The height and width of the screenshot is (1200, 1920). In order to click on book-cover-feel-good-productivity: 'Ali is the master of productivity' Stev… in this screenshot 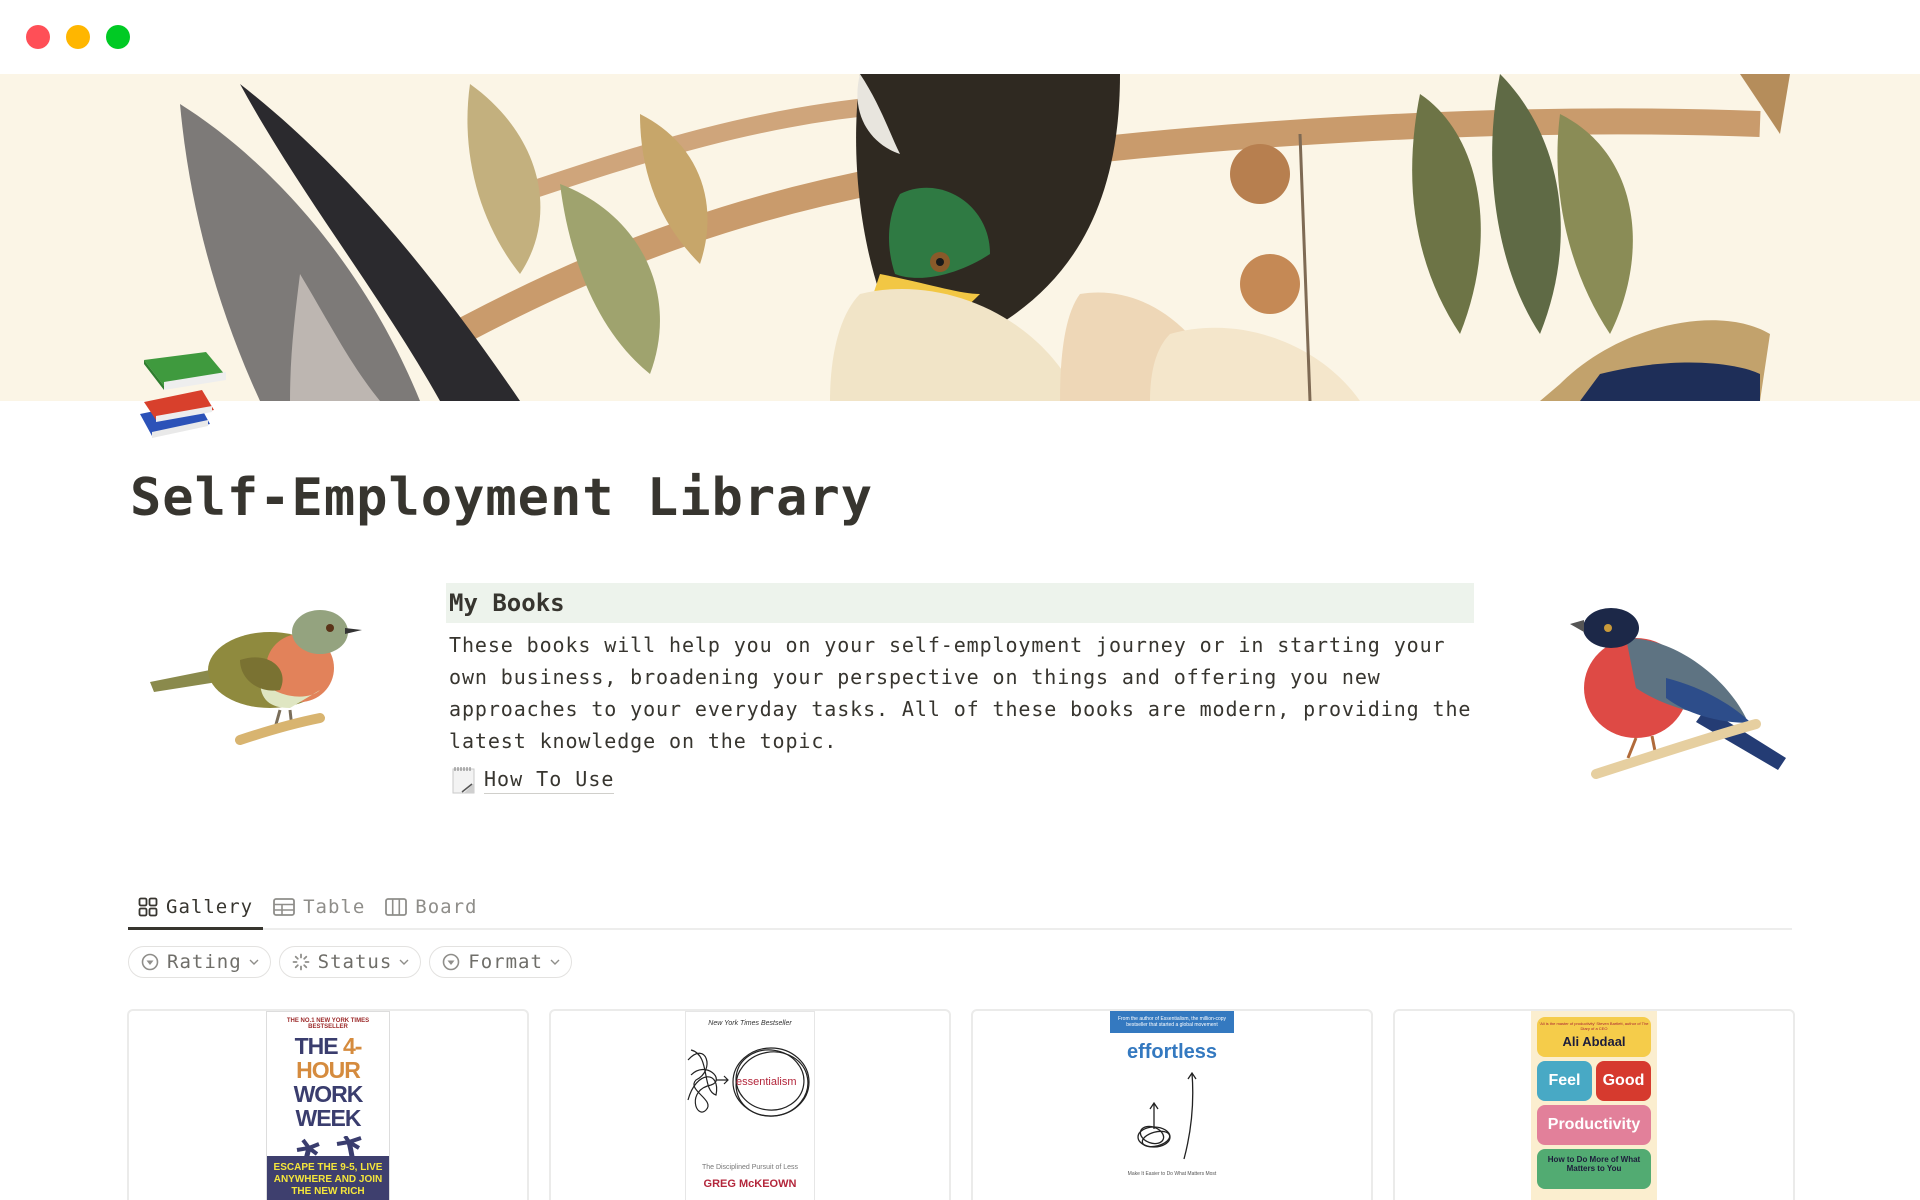, I will do `click(1594, 1105)`.